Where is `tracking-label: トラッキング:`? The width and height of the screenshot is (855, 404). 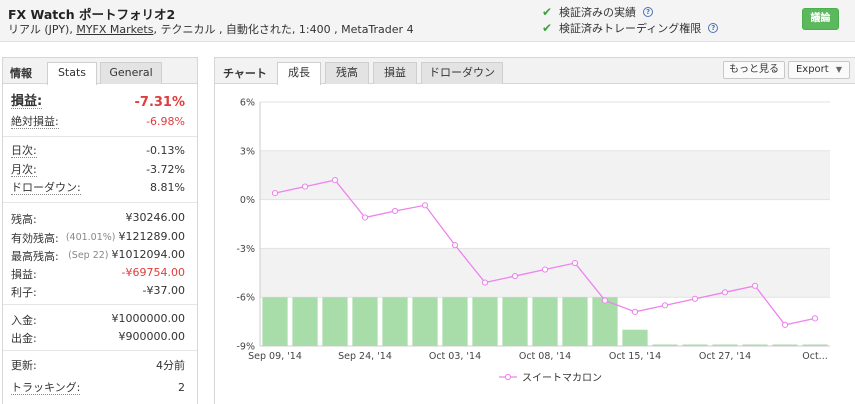
tracking-label: トラッキング: is located at coordinates (46, 388).